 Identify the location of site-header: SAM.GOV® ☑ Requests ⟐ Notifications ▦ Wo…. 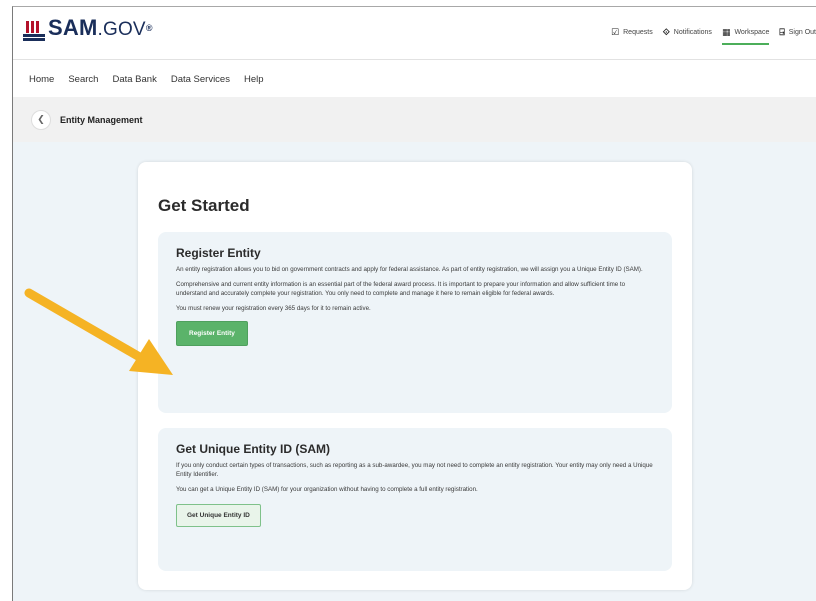
(414, 33).